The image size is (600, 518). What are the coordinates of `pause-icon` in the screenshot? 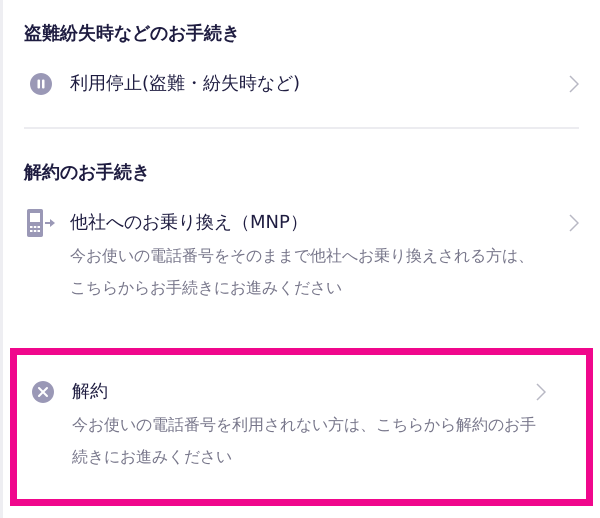 It's located at (41, 84).